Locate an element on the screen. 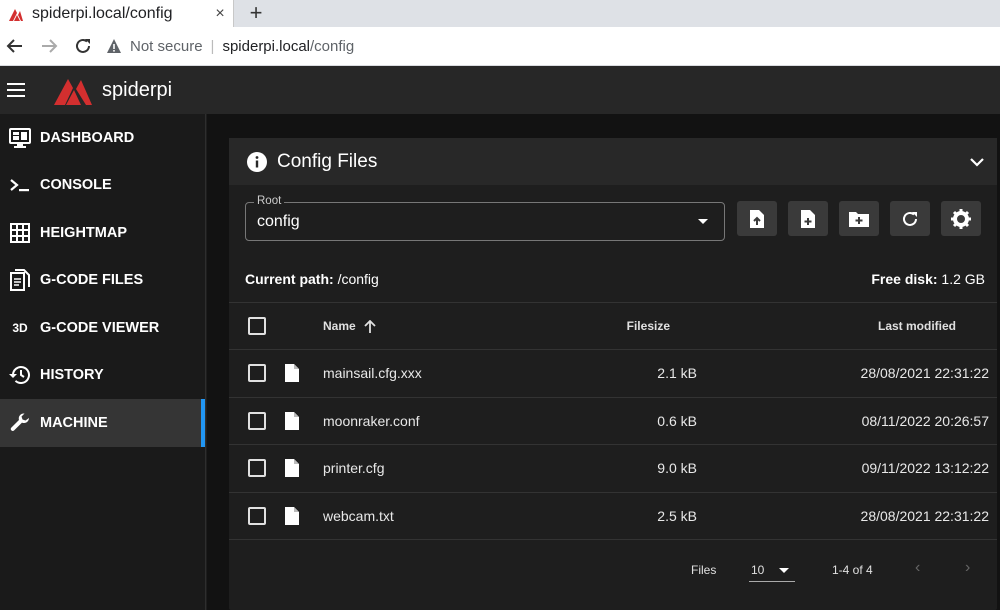 The width and height of the screenshot is (1000, 610). new-folder-button is located at coordinates (859, 218).